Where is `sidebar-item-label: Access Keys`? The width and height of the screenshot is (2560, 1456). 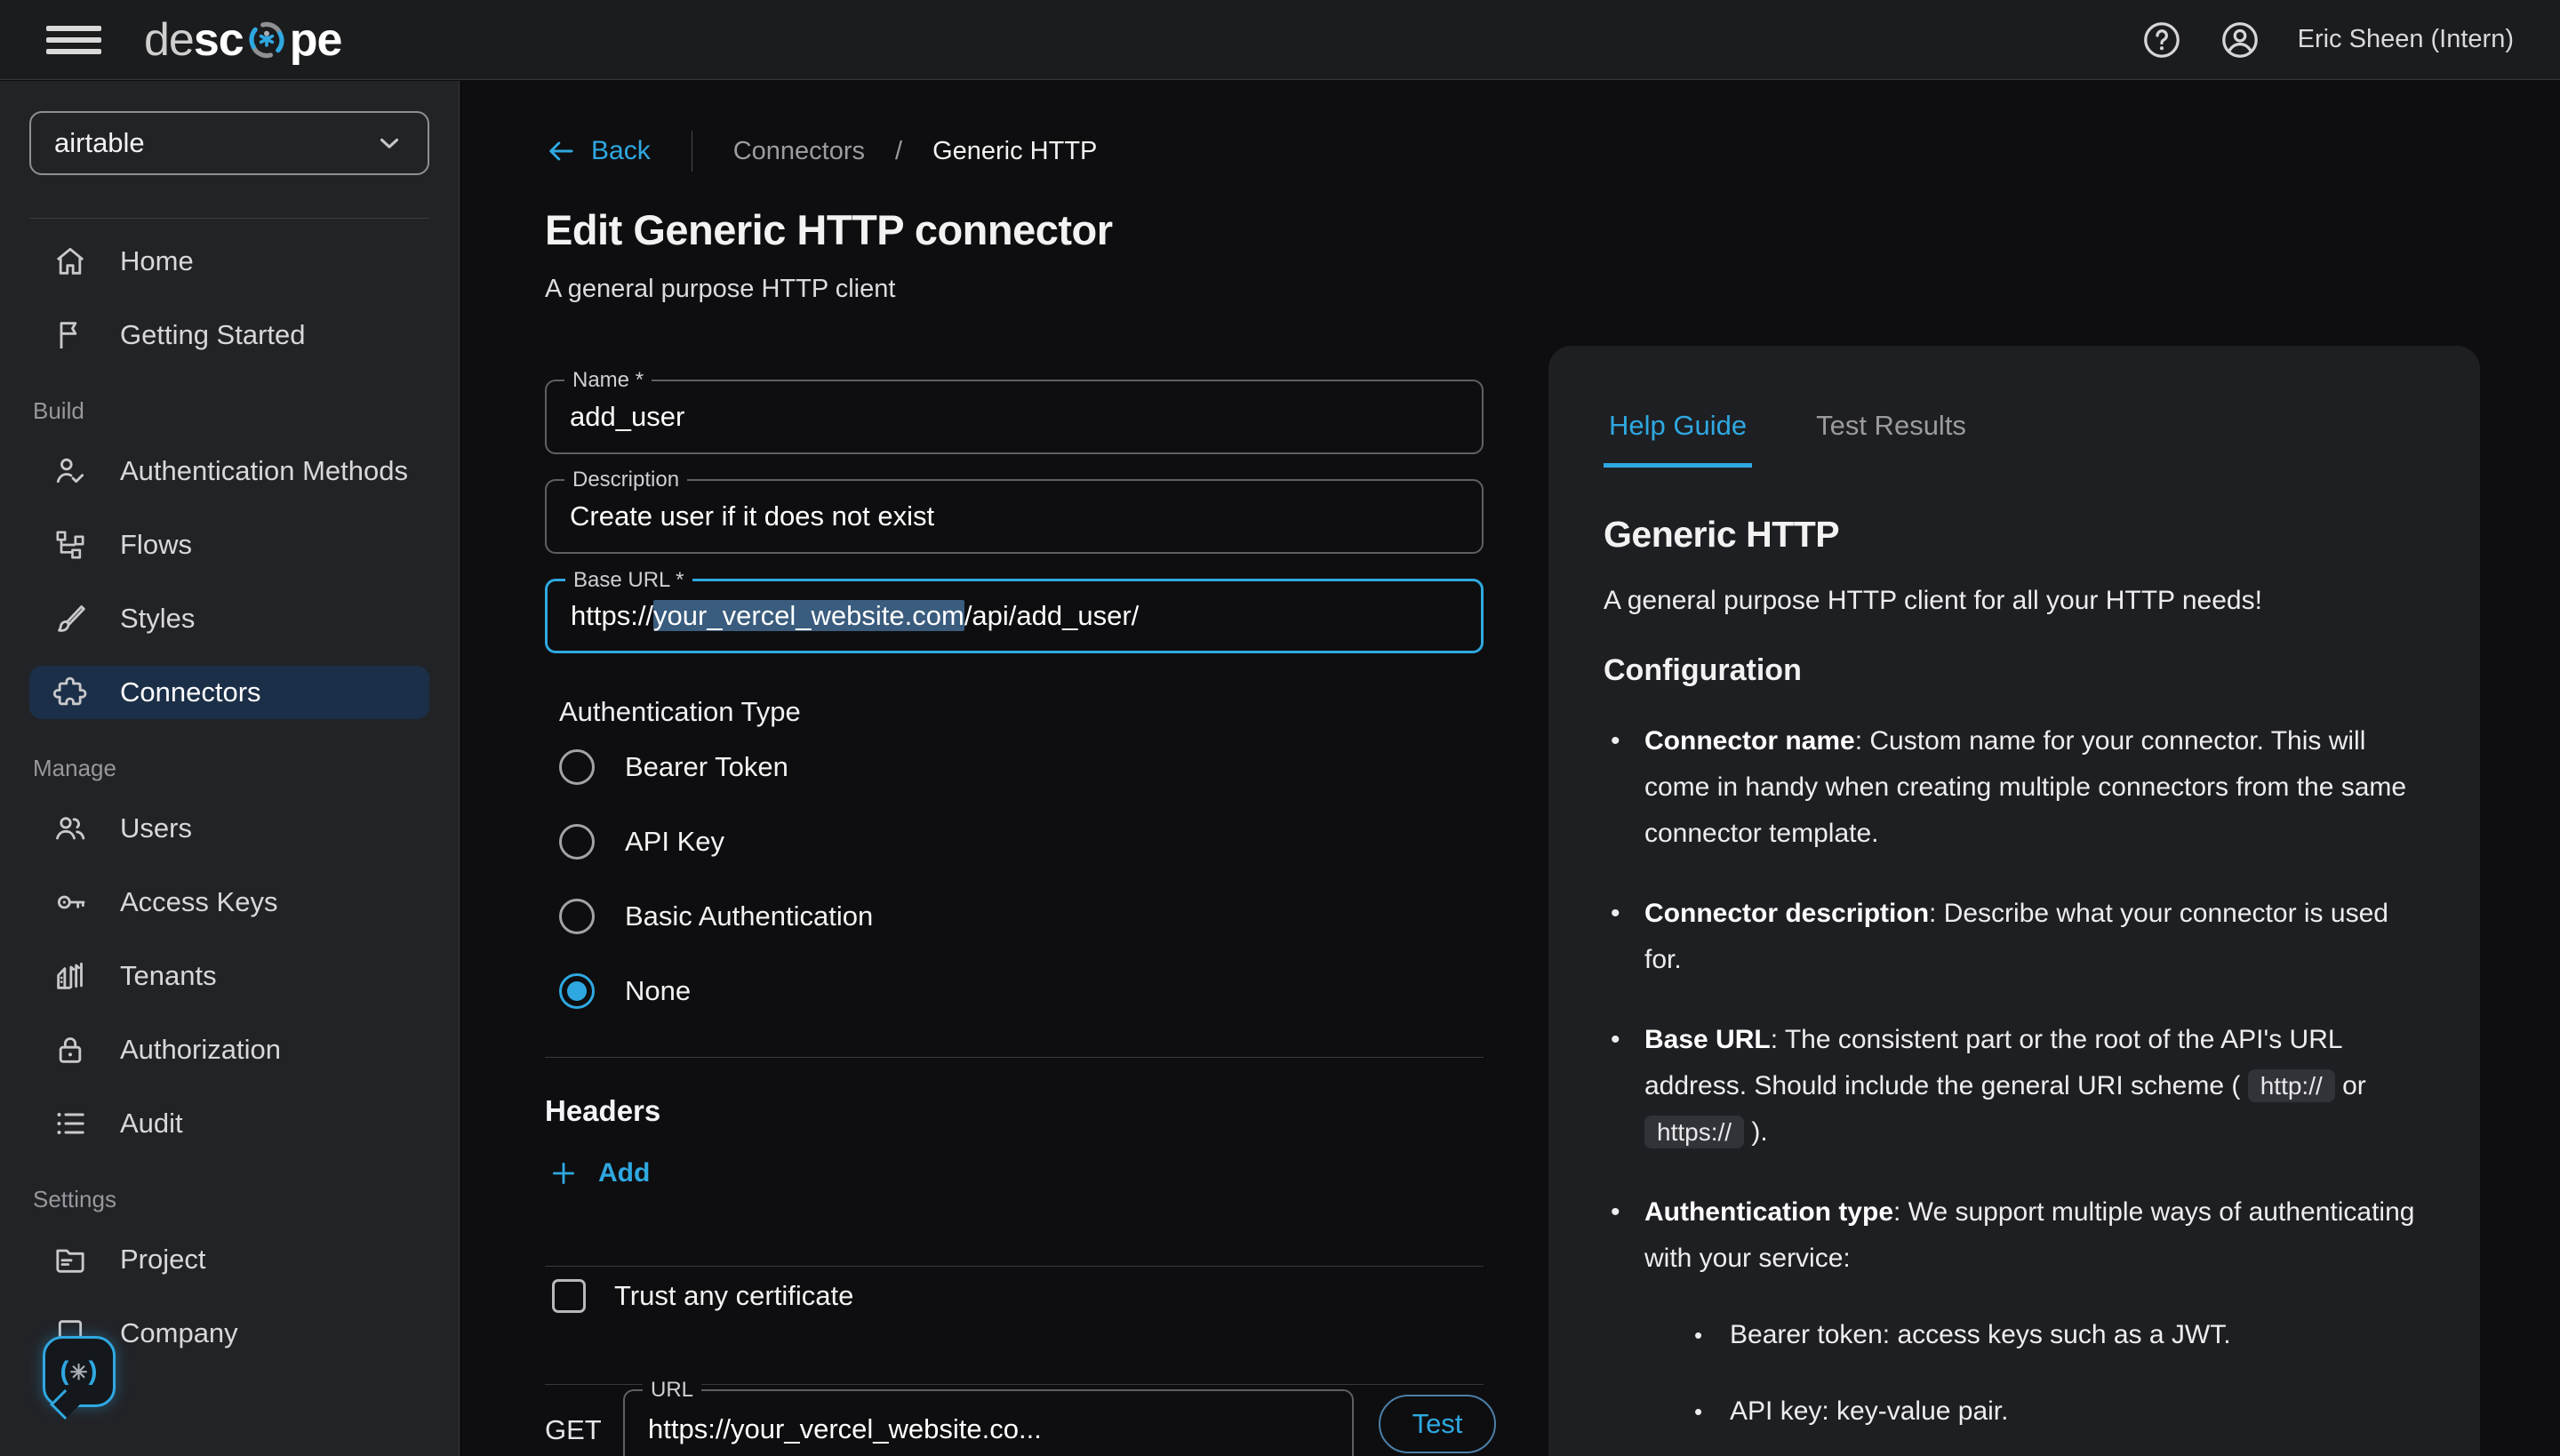
sidebar-item-label: Access Keys is located at coordinates (199, 901).